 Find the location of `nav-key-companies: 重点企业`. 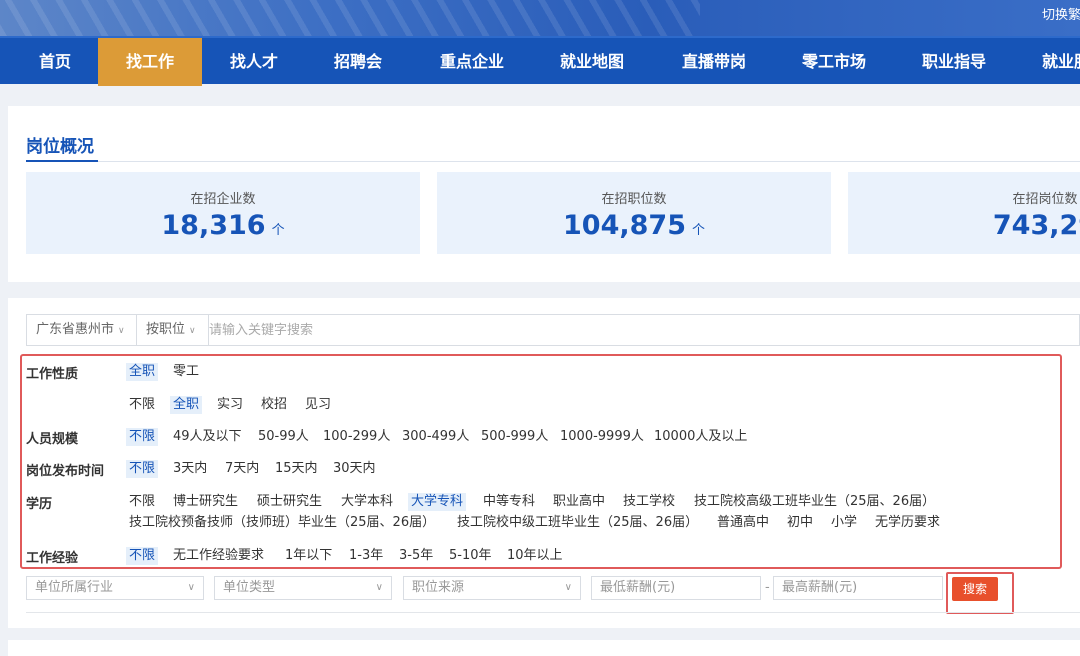

nav-key-companies: 重点企业 is located at coordinates (472, 62).